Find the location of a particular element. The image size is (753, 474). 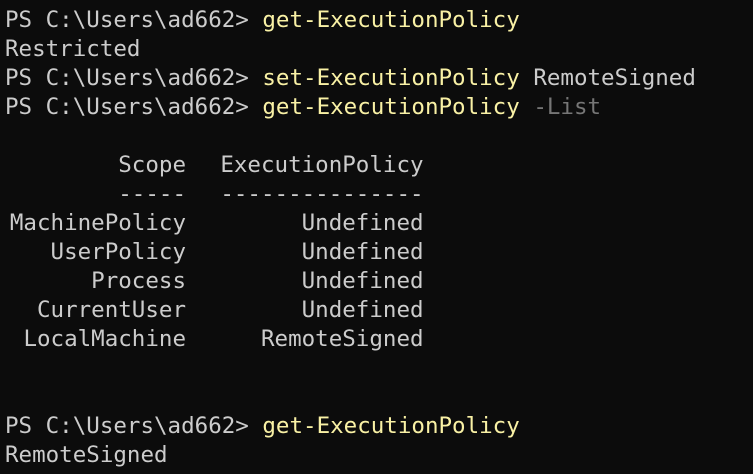

scope-cell: Process is located at coordinates (138, 281).